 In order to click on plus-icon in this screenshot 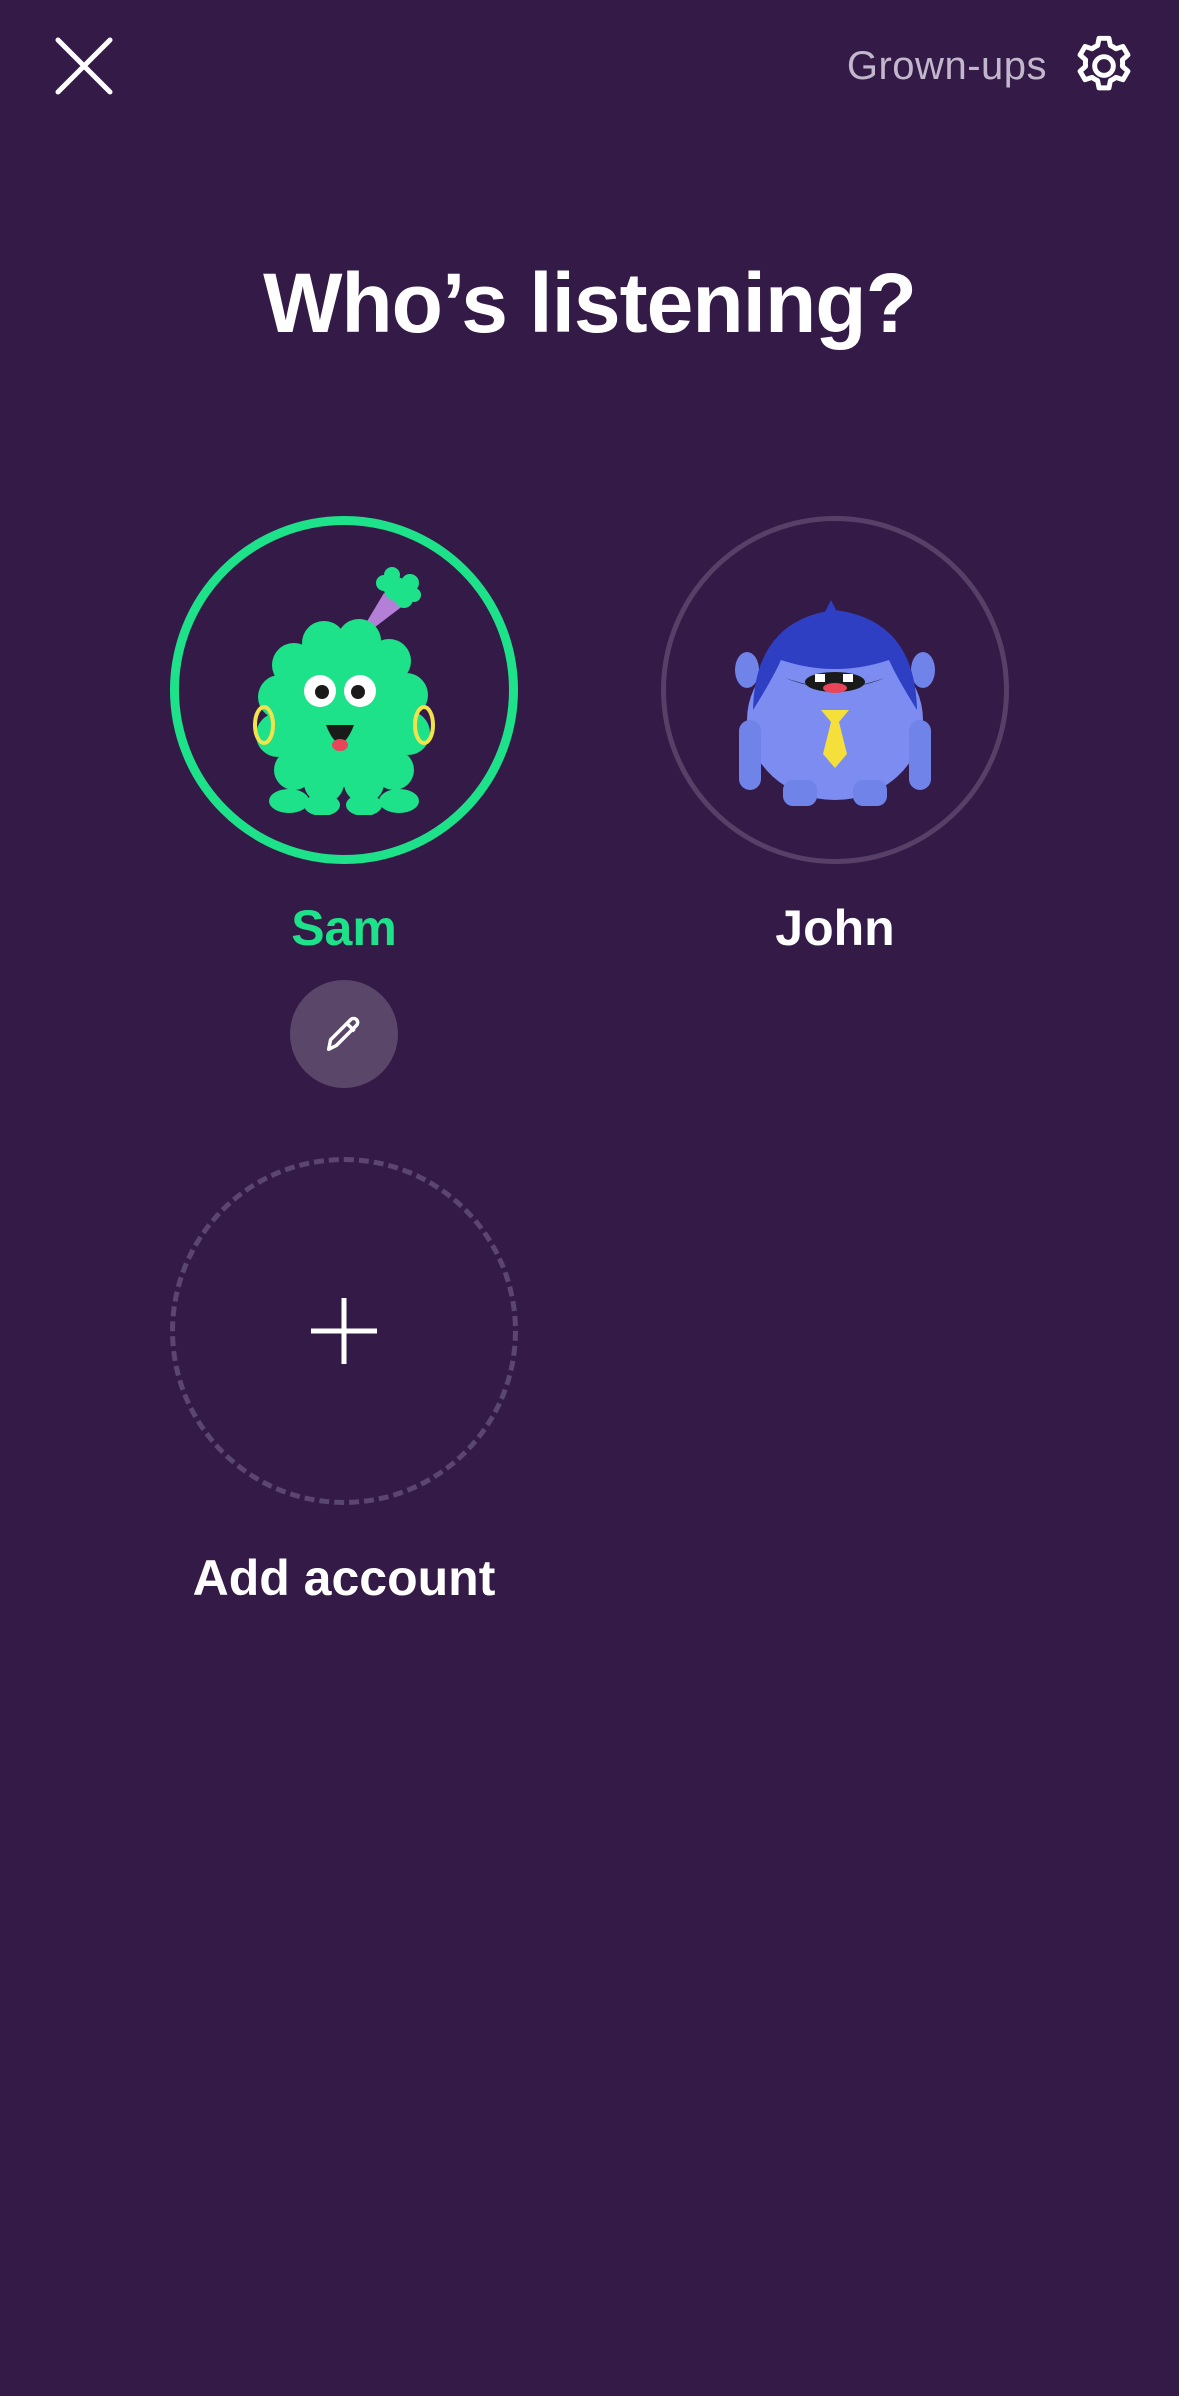, I will do `click(344, 1331)`.